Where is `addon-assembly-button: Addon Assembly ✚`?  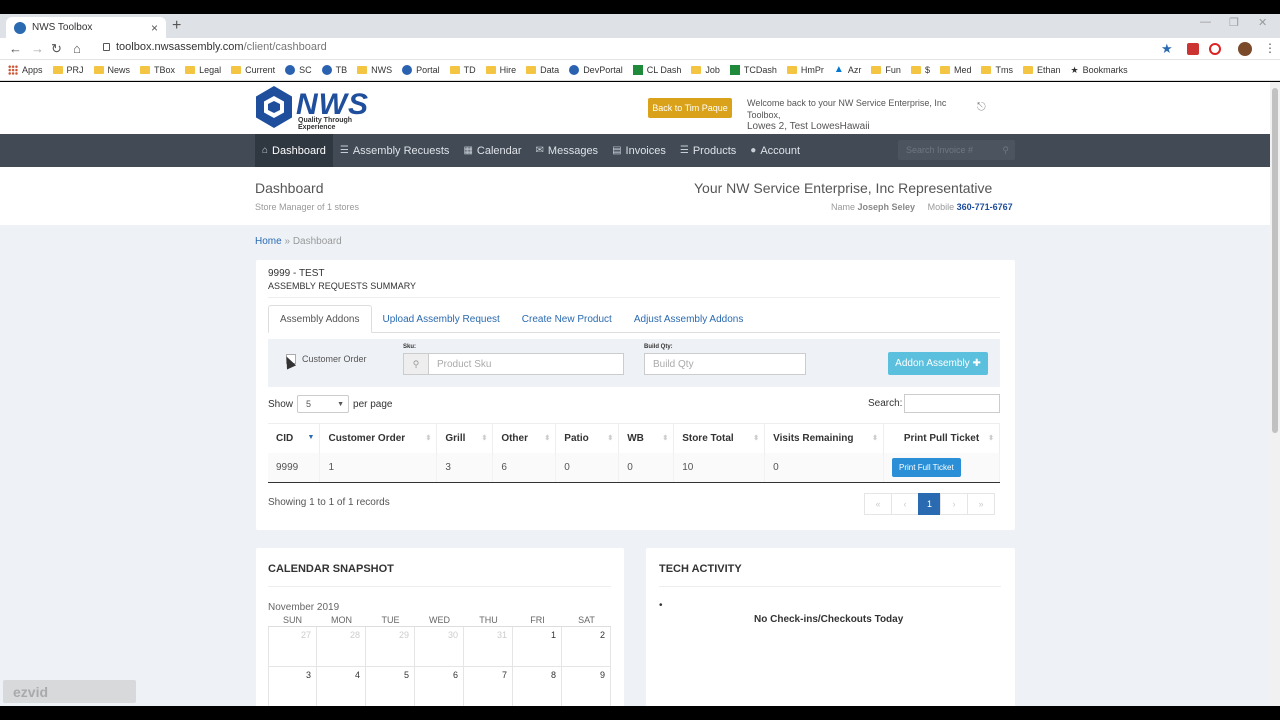 addon-assembly-button: Addon Assembly ✚ is located at coordinates (938, 363).